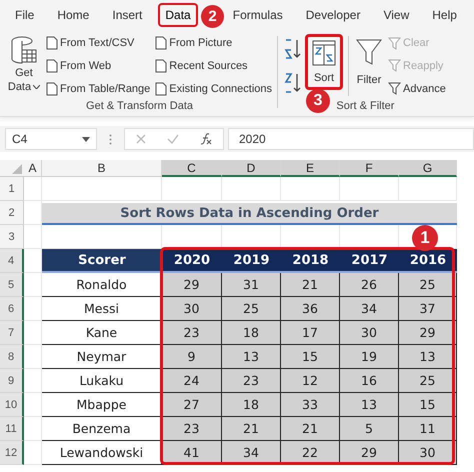 The image size is (474, 472). I want to click on table-header-cell: 2018, so click(310, 261).